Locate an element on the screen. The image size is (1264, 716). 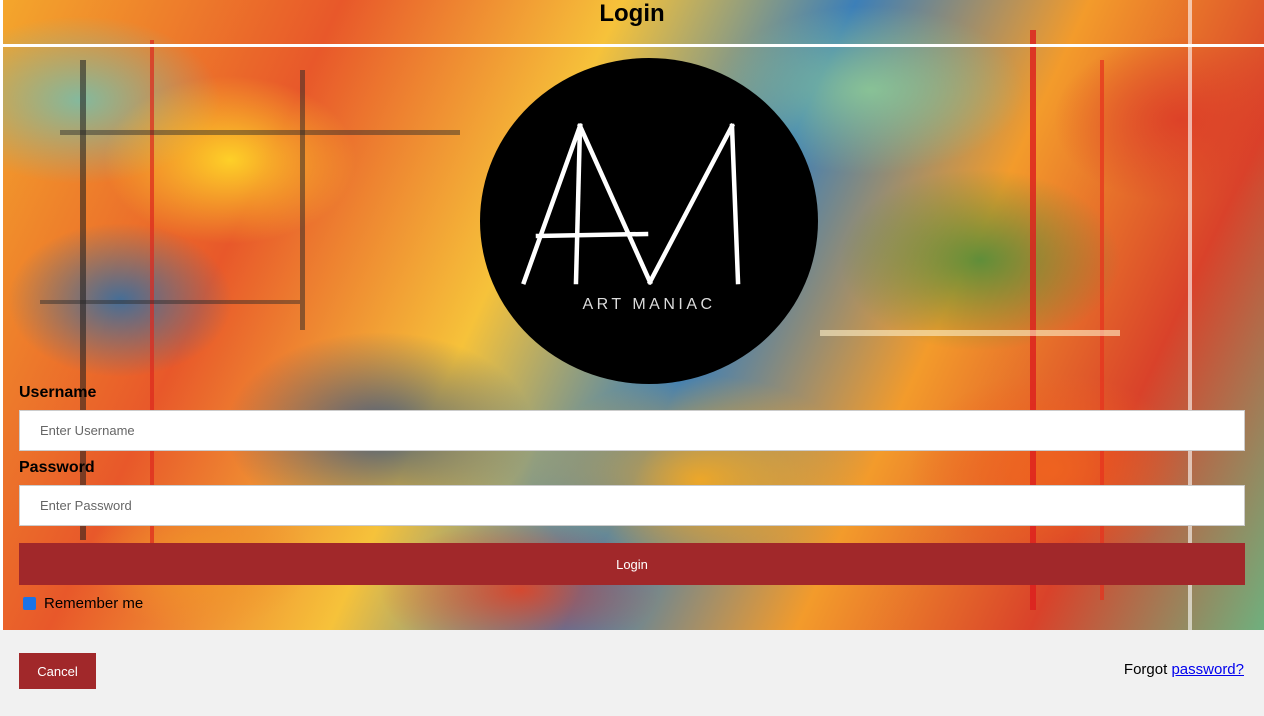
remember-me-row: Remember me is located at coordinates (83, 603).